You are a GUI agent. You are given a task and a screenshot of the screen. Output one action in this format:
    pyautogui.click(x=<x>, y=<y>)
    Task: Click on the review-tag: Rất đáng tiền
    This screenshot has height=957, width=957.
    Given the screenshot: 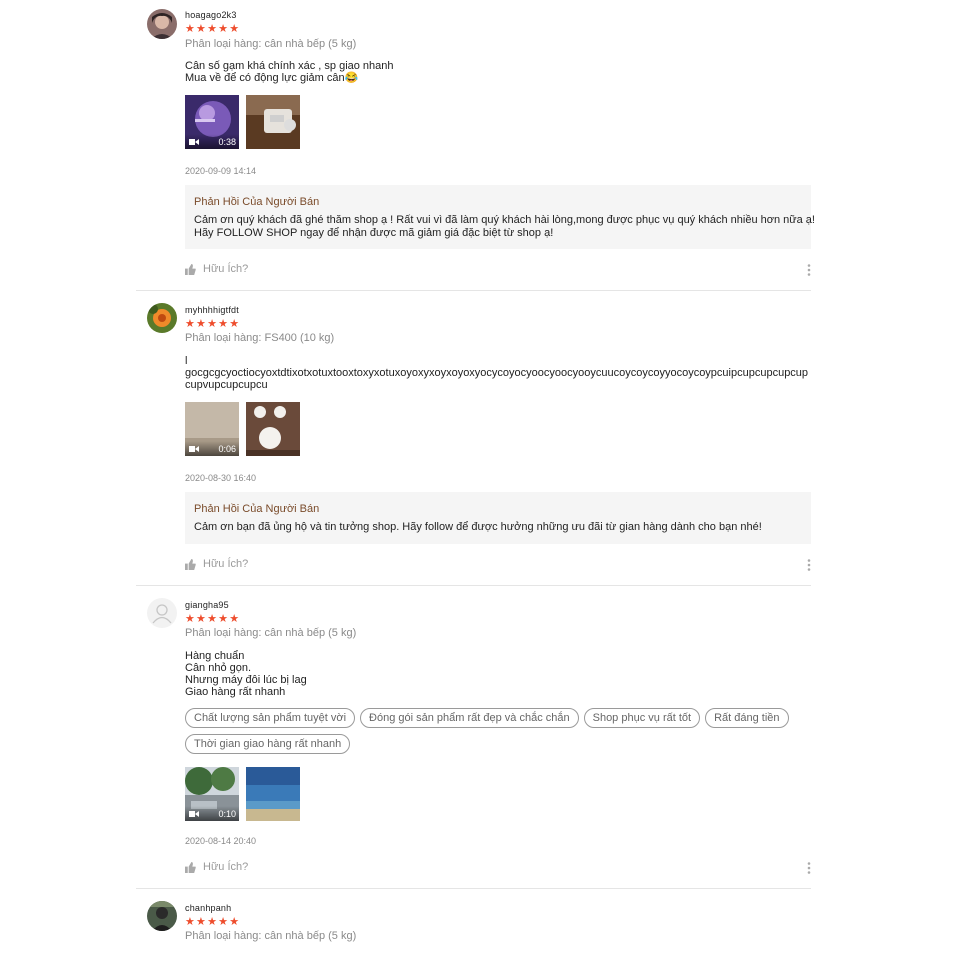 What is the action you would take?
    pyautogui.click(x=747, y=718)
    